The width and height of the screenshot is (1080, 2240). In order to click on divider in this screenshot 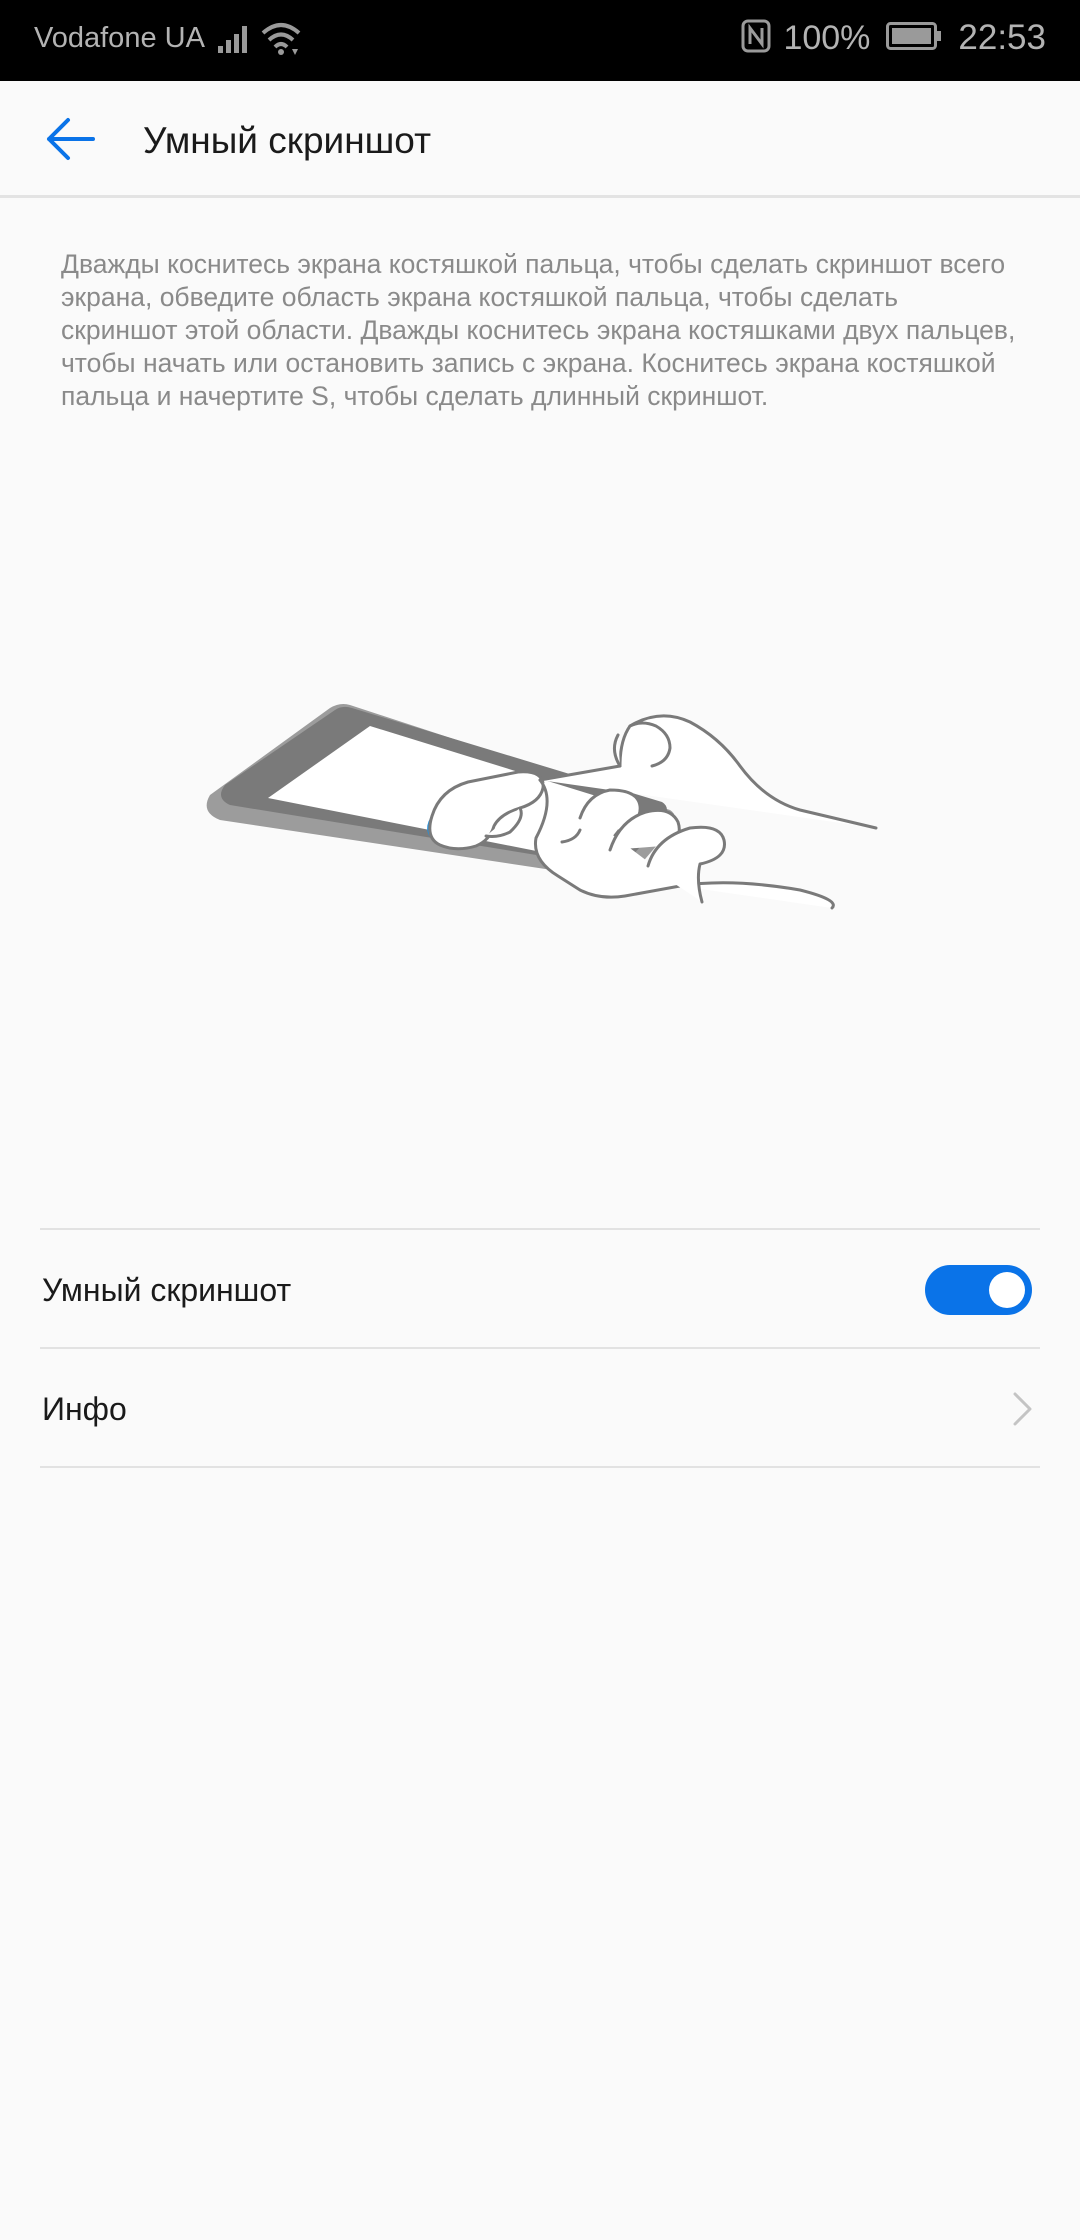, I will do `click(540, 1467)`.